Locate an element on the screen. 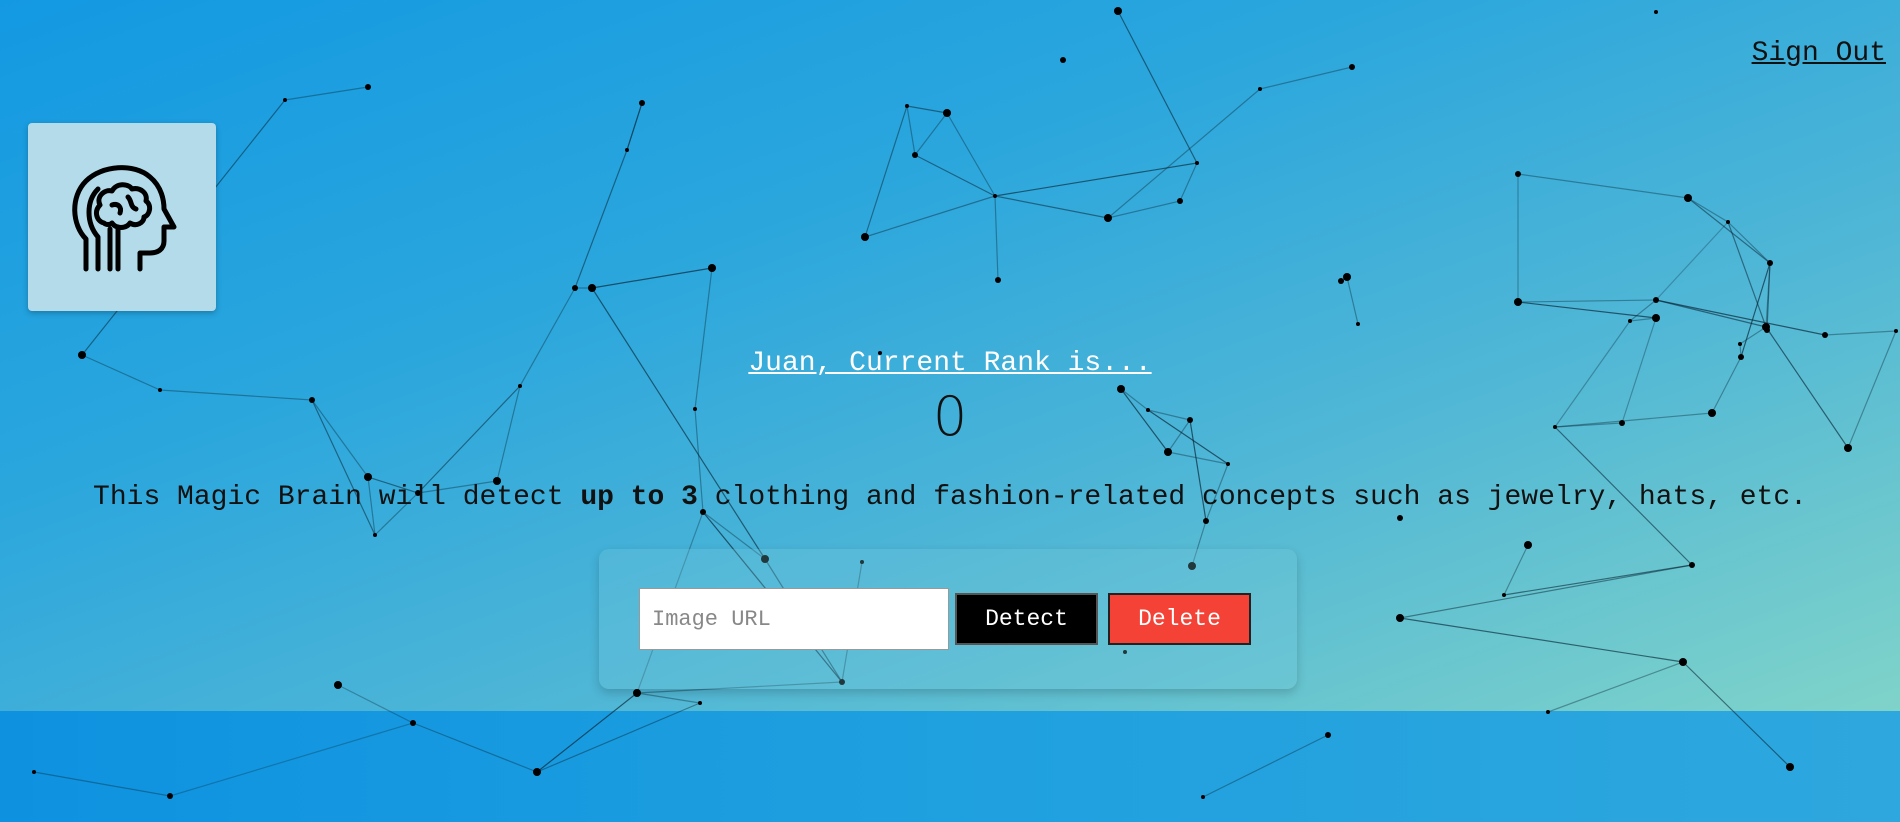 The width and height of the screenshot is (1900, 822). description-text-start: This Magic Brain will detect is located at coordinates (337, 497).